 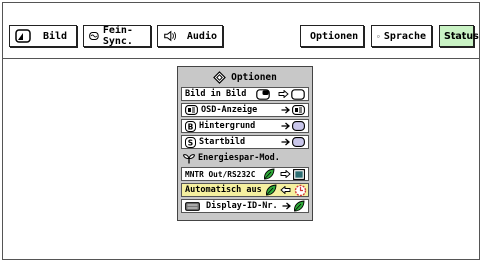 I want to click on tab-optionen: Optionen, so click(x=332, y=36).